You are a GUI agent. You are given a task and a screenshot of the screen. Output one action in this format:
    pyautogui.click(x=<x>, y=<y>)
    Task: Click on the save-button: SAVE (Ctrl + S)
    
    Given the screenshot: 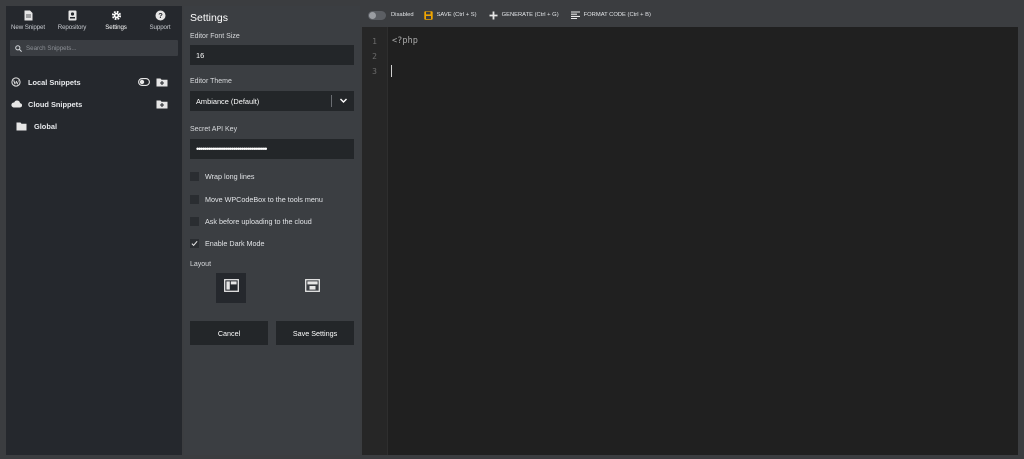 What is the action you would take?
    pyautogui.click(x=450, y=15)
    